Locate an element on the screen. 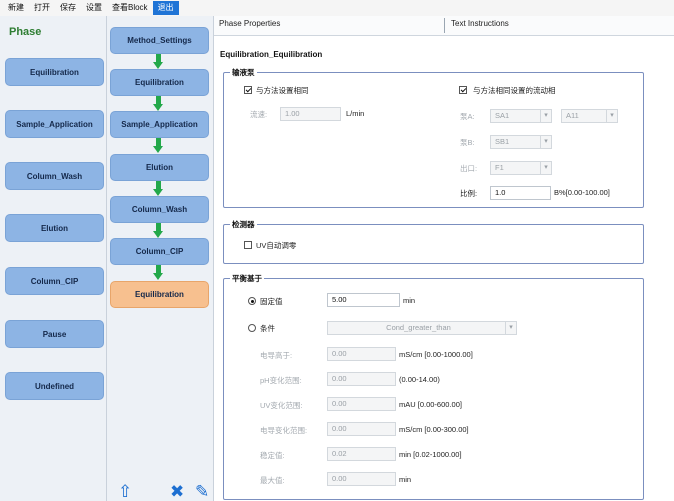 Image resolution: width=674 pixels, height=501 pixels. detector-group: 检测器 UV自动调零 is located at coordinates (433, 241).